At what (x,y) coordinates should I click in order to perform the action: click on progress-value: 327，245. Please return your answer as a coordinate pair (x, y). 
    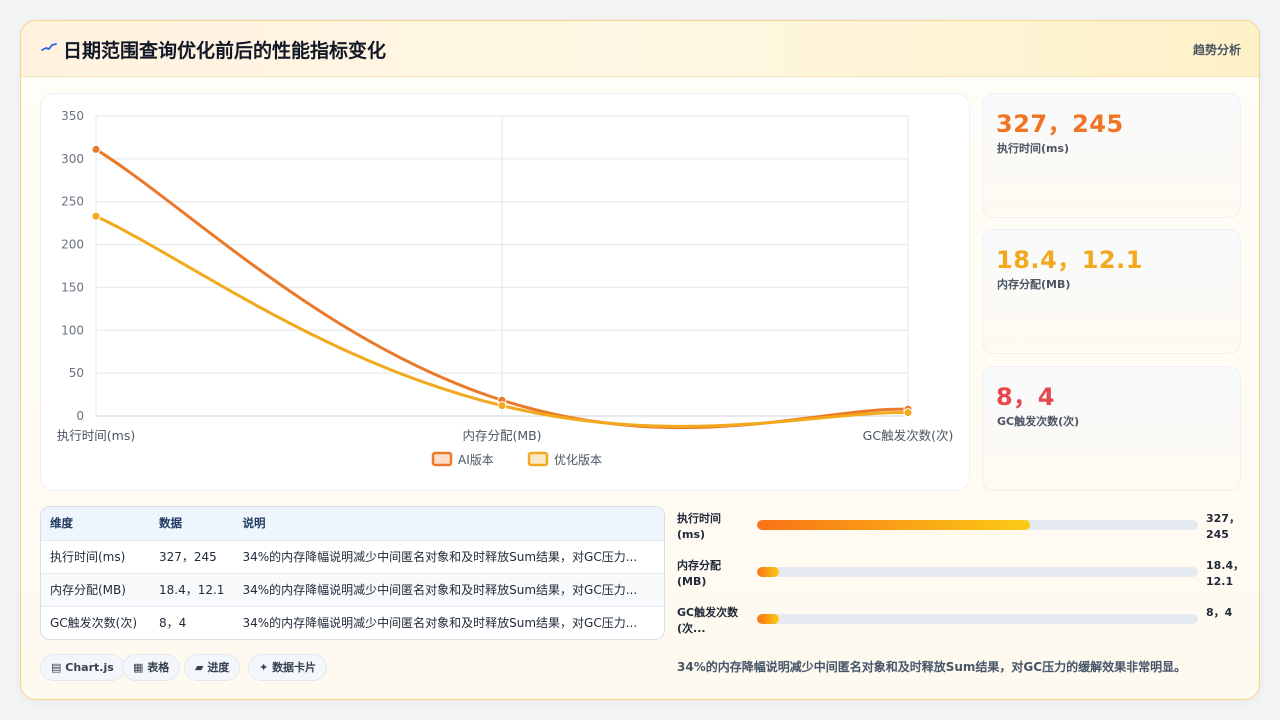
    Looking at the image, I should click on (1223, 526).